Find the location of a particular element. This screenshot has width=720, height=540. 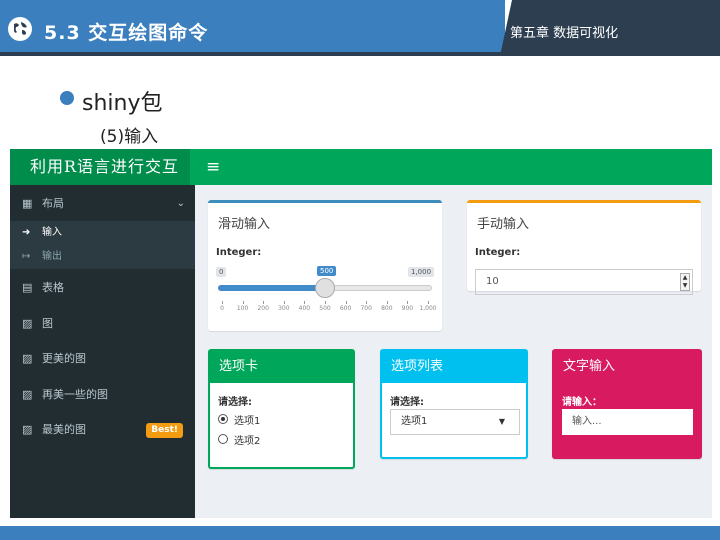

sidebar-item-plot: ▨ 图 is located at coordinates (102, 324).